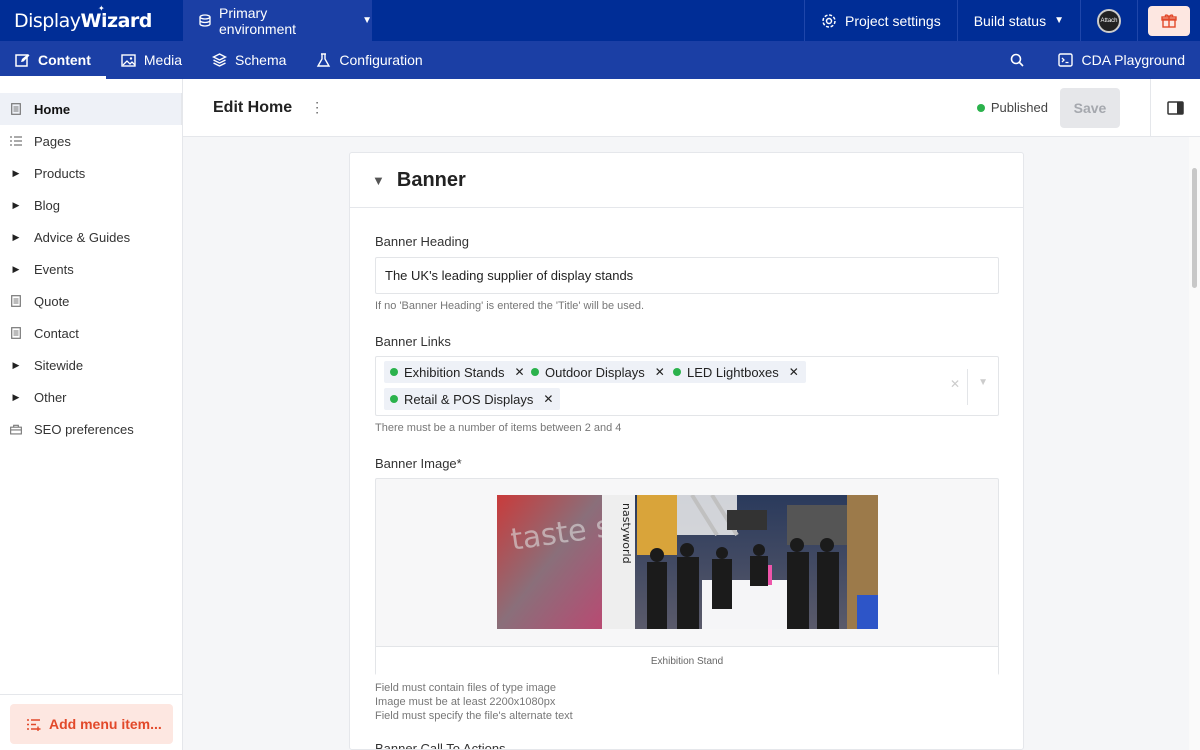 This screenshot has width=1200, height=750. Describe the element at coordinates (47, 20) in the screenshot. I see `logo-text-part1: Display` at that location.